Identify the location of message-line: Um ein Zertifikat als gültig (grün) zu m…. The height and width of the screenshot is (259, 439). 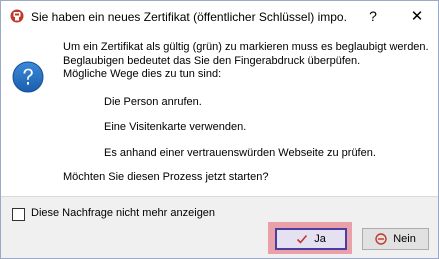
(246, 47).